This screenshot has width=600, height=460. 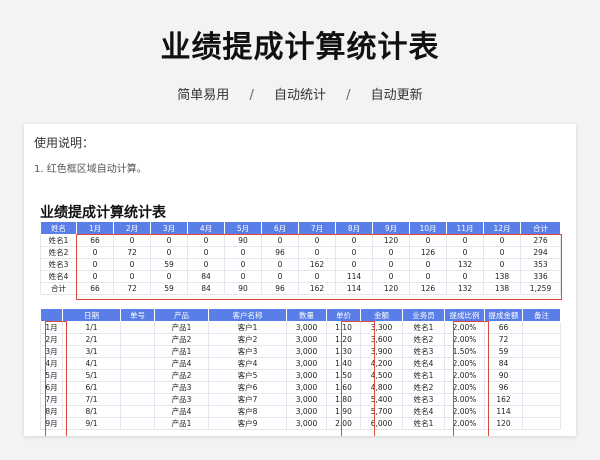 I want to click on detail-cell: 162, so click(x=503, y=399).